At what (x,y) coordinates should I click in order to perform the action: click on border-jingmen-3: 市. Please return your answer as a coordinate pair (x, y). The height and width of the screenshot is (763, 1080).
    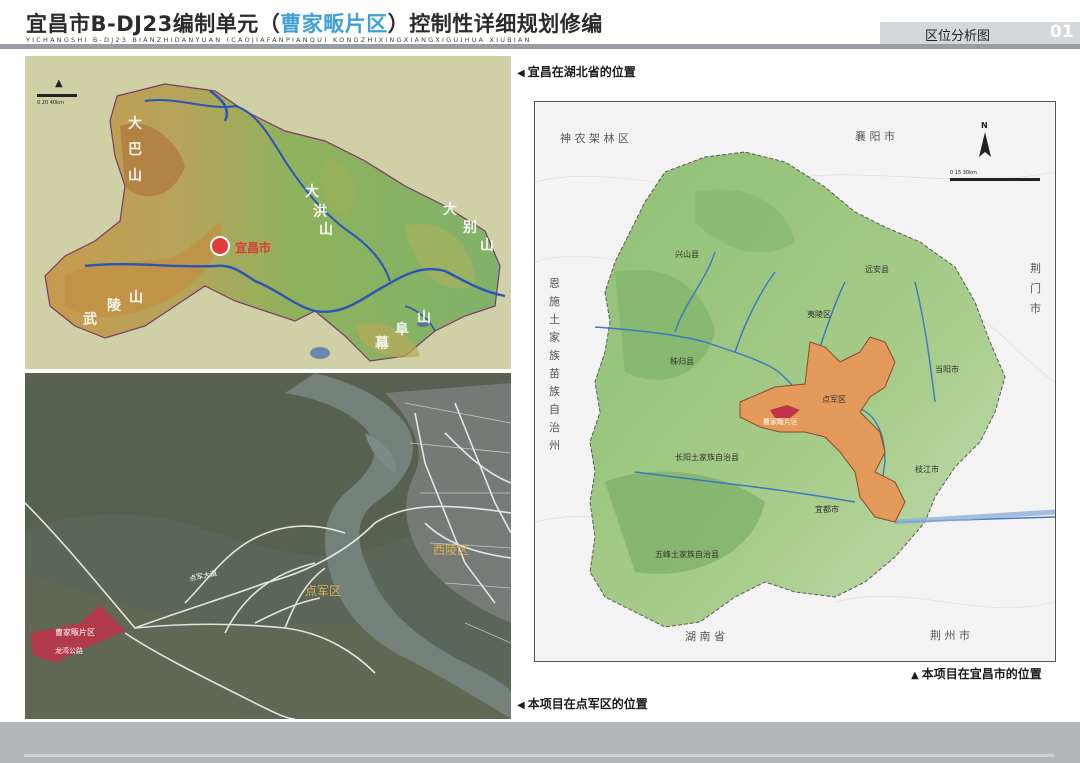
    Looking at the image, I should click on (1035, 308).